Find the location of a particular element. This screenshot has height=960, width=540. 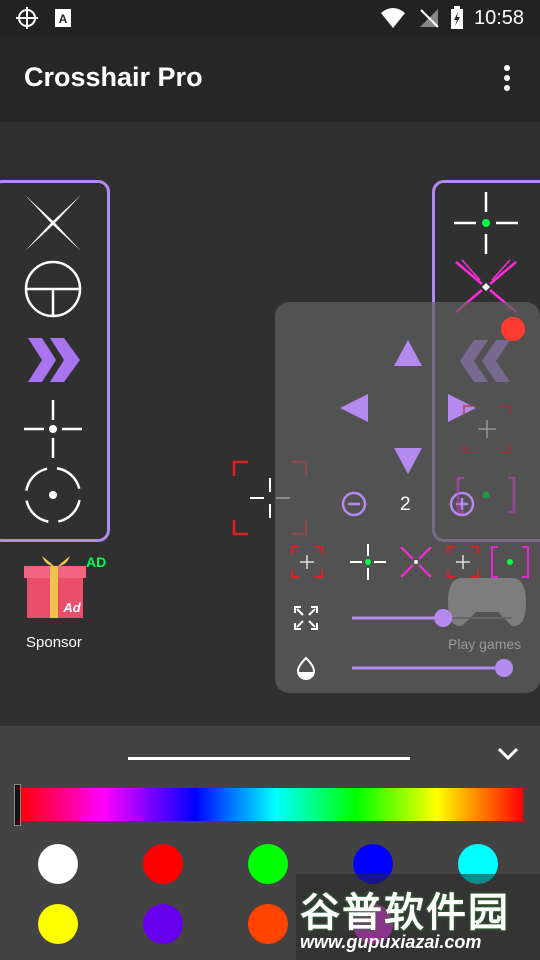

move-left-button is located at coordinates (354, 408).